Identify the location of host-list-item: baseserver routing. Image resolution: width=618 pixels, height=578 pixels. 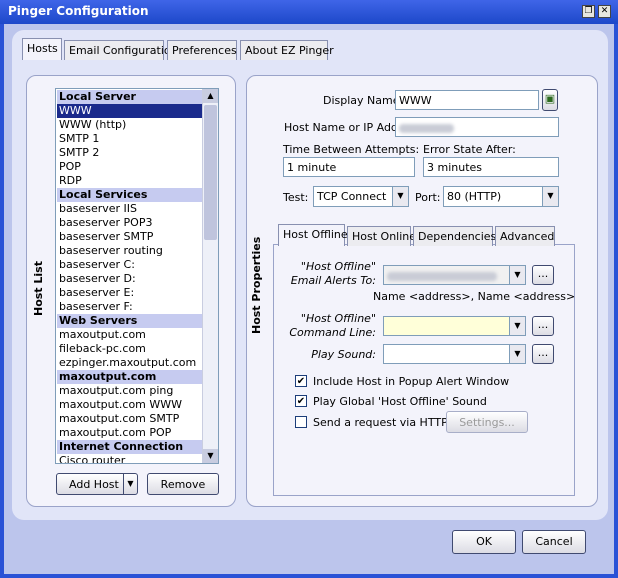
(130, 251).